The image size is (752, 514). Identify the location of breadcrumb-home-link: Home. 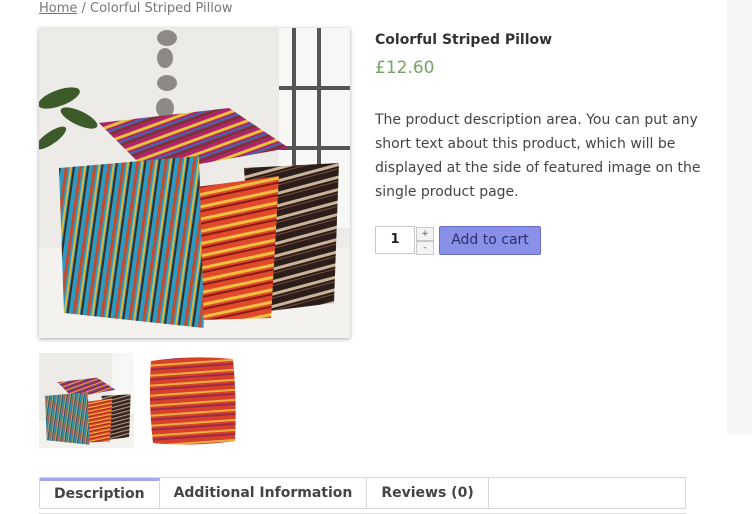
(58, 8).